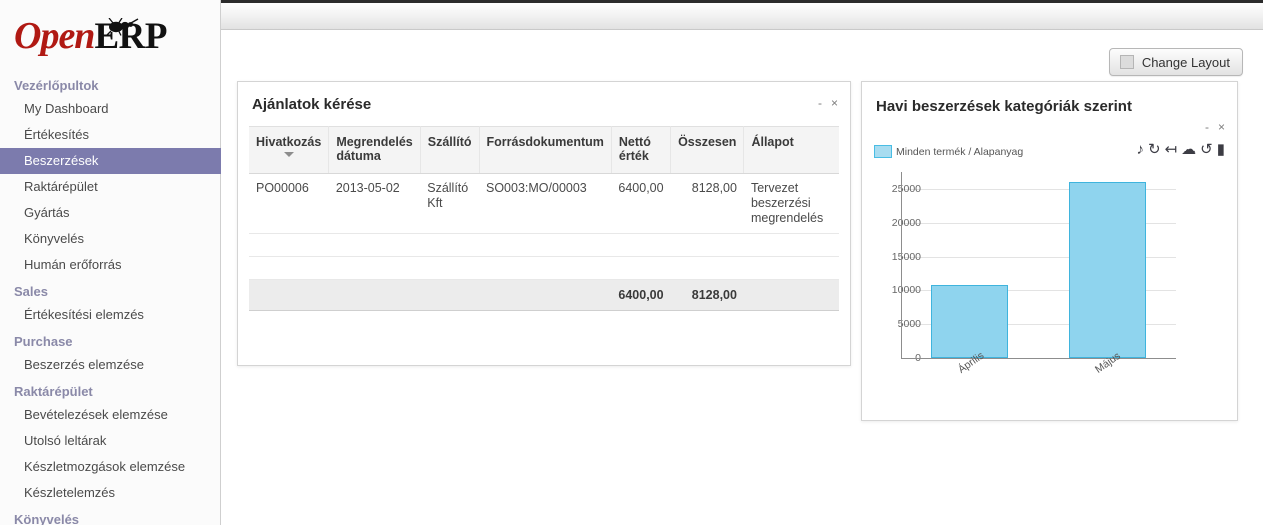  What do you see at coordinates (960, 151) in the screenshot?
I see `legend-label: Minden termék / Alapanyag` at bounding box center [960, 151].